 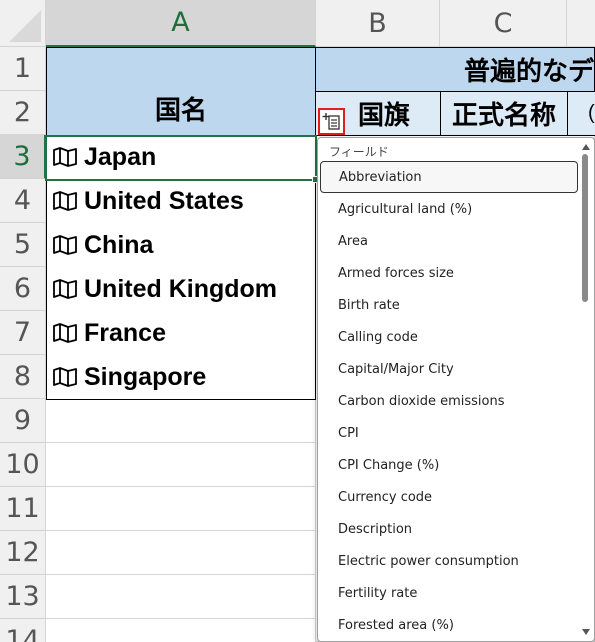 What do you see at coordinates (181, 630) in the screenshot?
I see `cell-a14` at bounding box center [181, 630].